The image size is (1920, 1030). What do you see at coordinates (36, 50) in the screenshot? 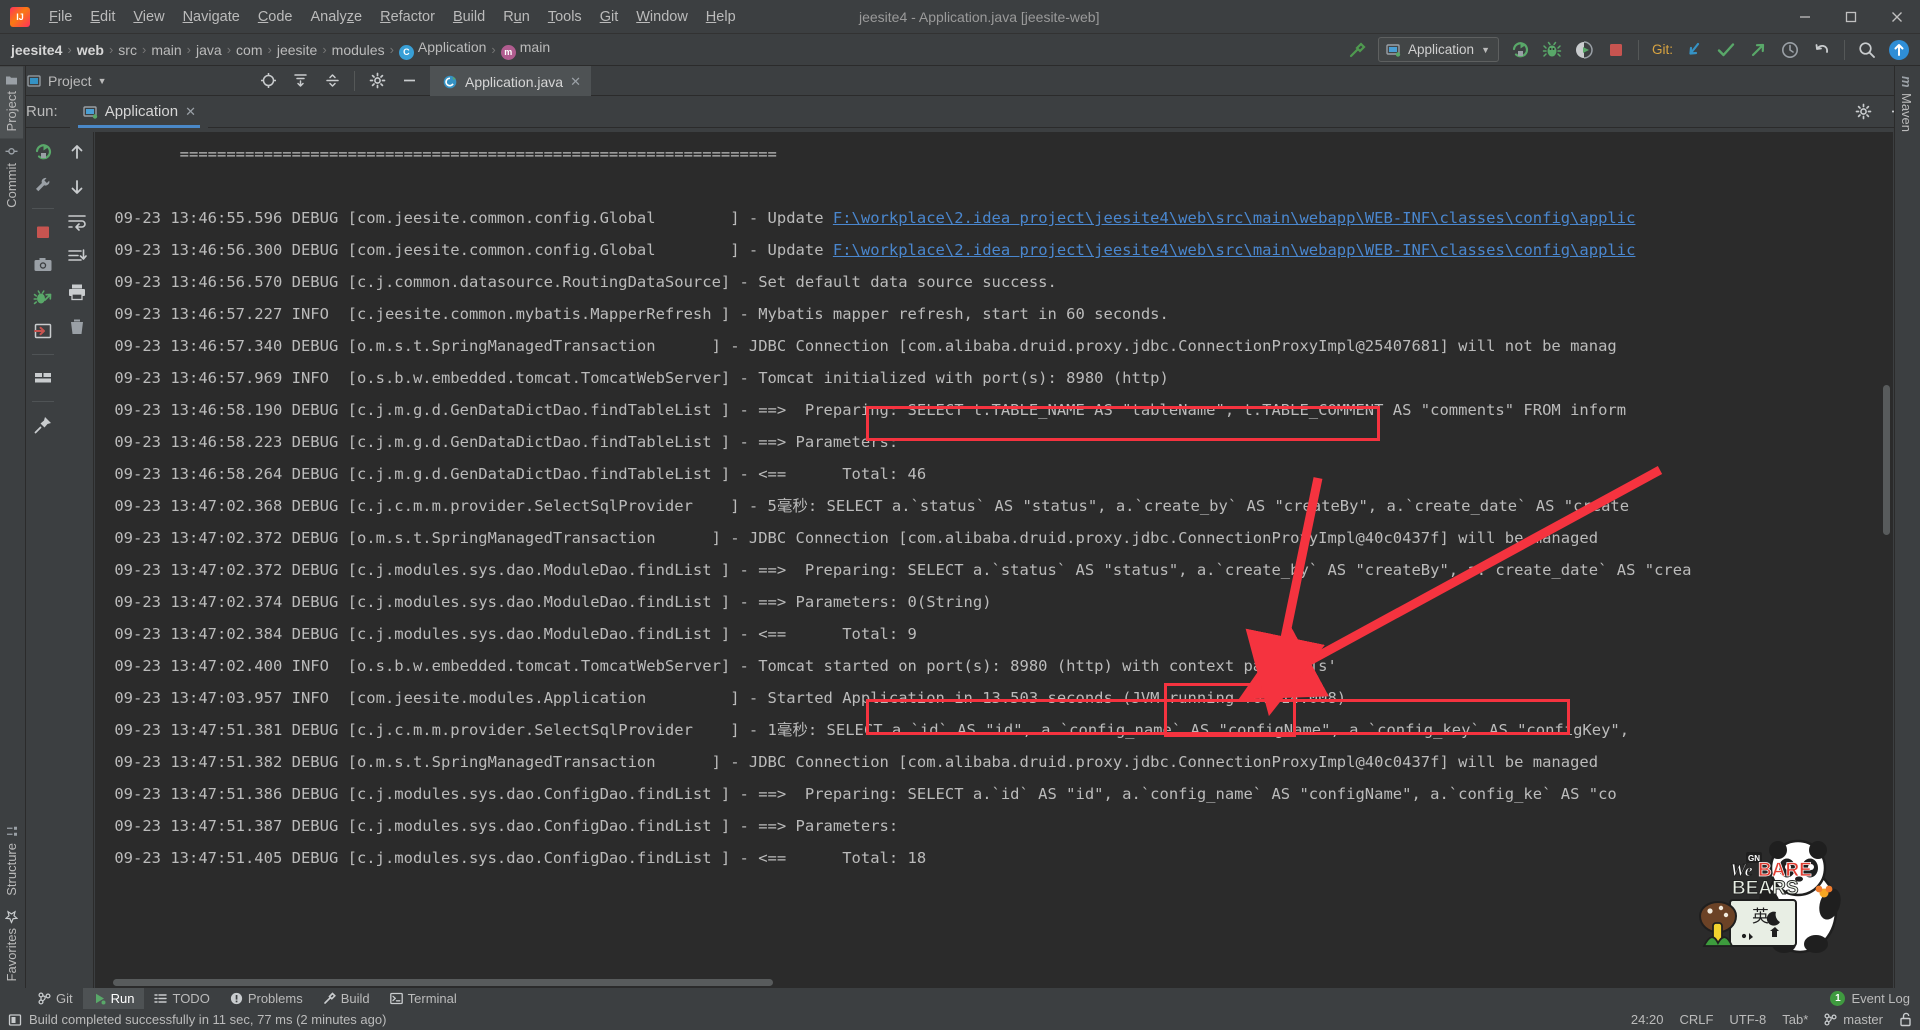
I see `breadcrumb-jeesite4: jeesite4` at bounding box center [36, 50].